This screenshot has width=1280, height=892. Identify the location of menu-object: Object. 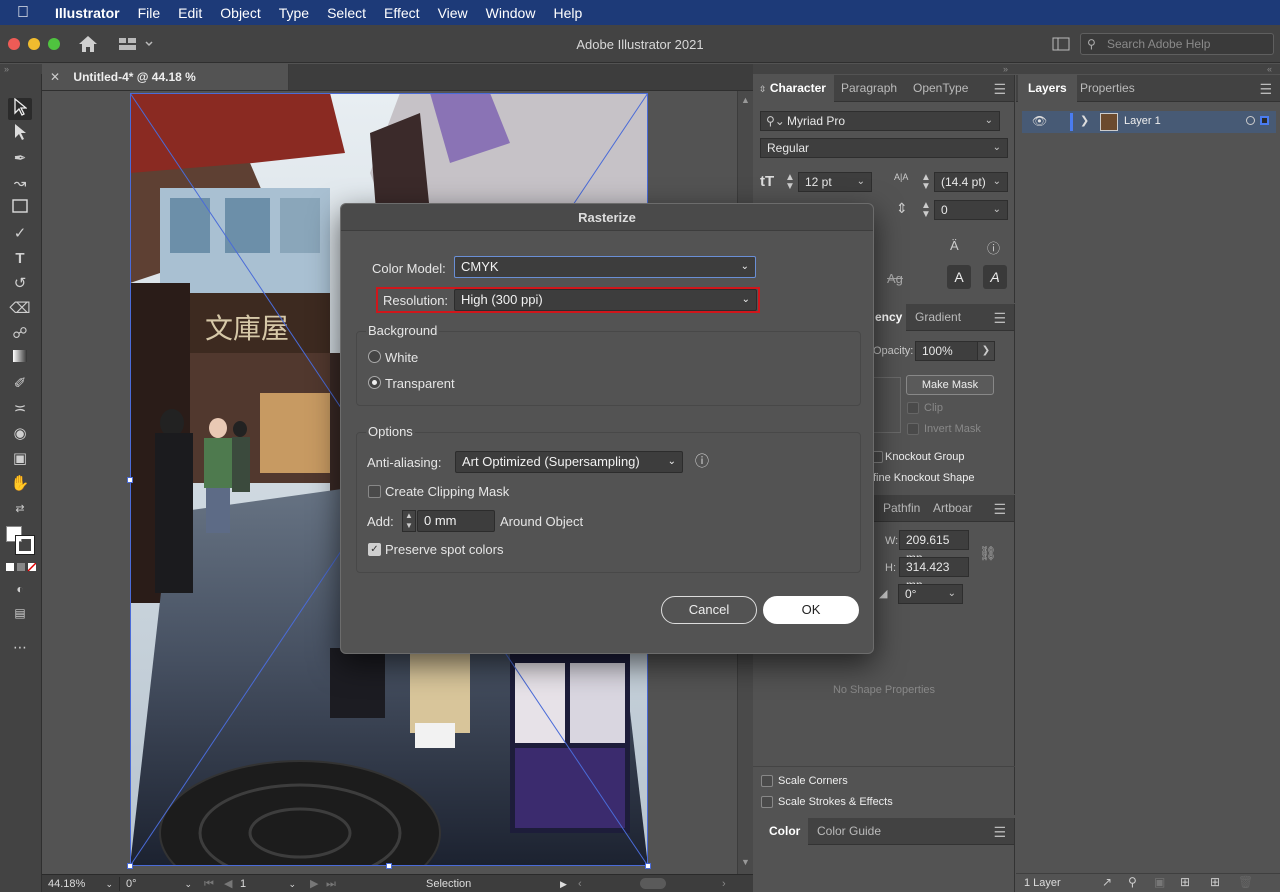
(240, 13).